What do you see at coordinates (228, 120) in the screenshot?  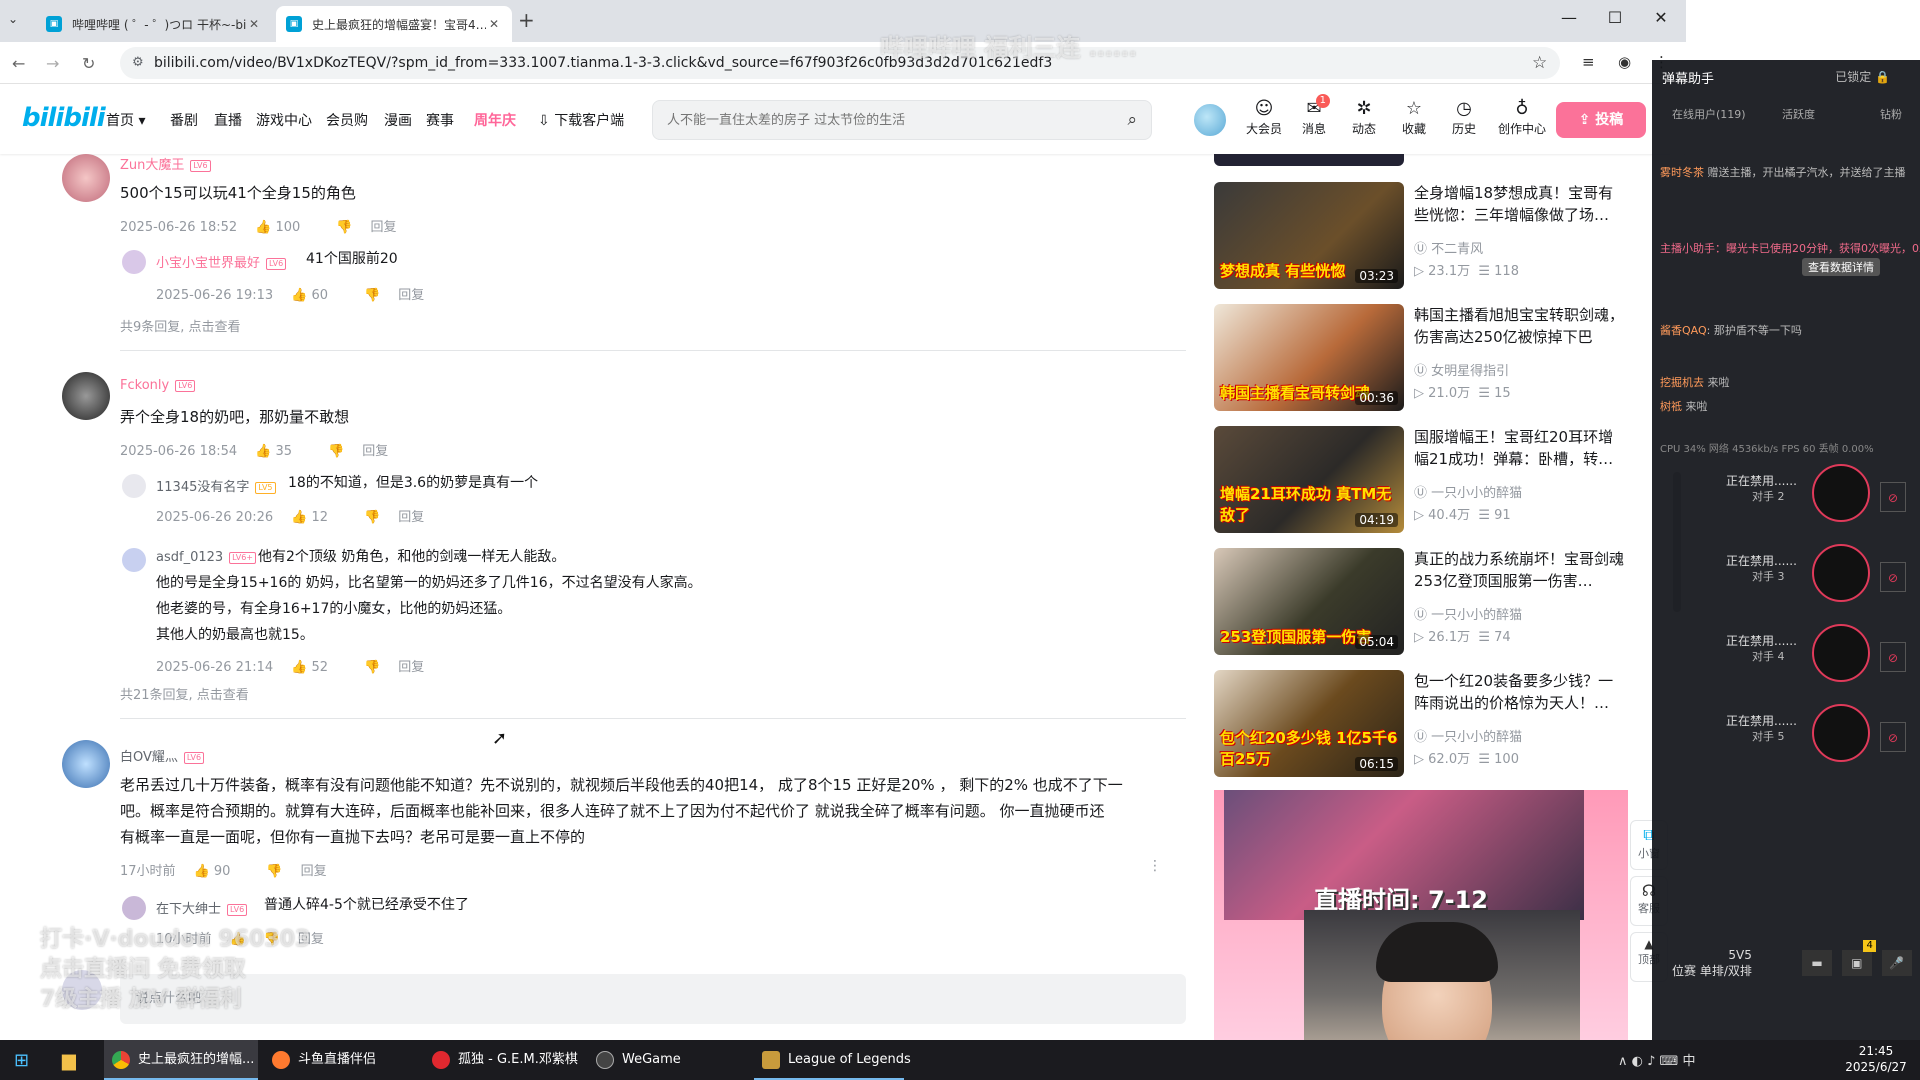 I see `nav-live: 直播` at bounding box center [228, 120].